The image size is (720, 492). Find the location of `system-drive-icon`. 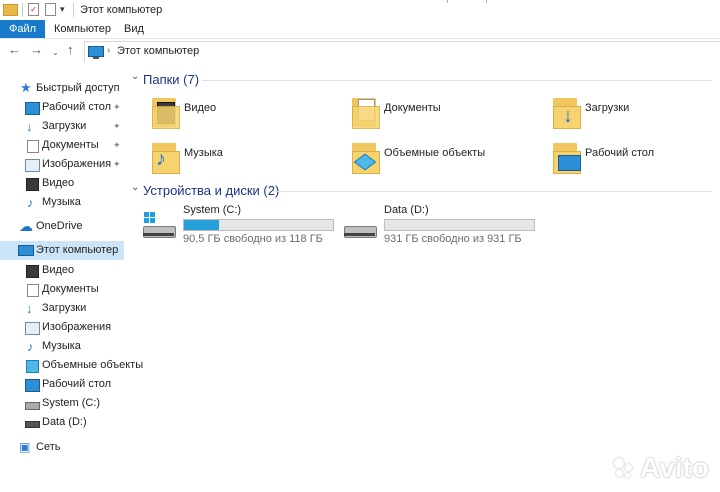

system-drive-icon is located at coordinates (160, 225).